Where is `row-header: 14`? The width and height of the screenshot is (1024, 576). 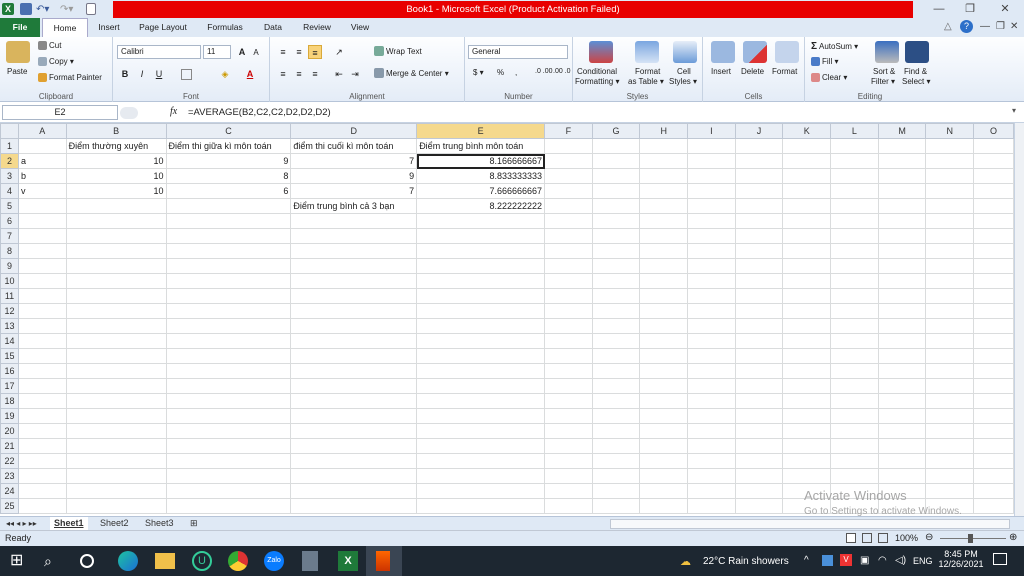 row-header: 14 is located at coordinates (9, 341).